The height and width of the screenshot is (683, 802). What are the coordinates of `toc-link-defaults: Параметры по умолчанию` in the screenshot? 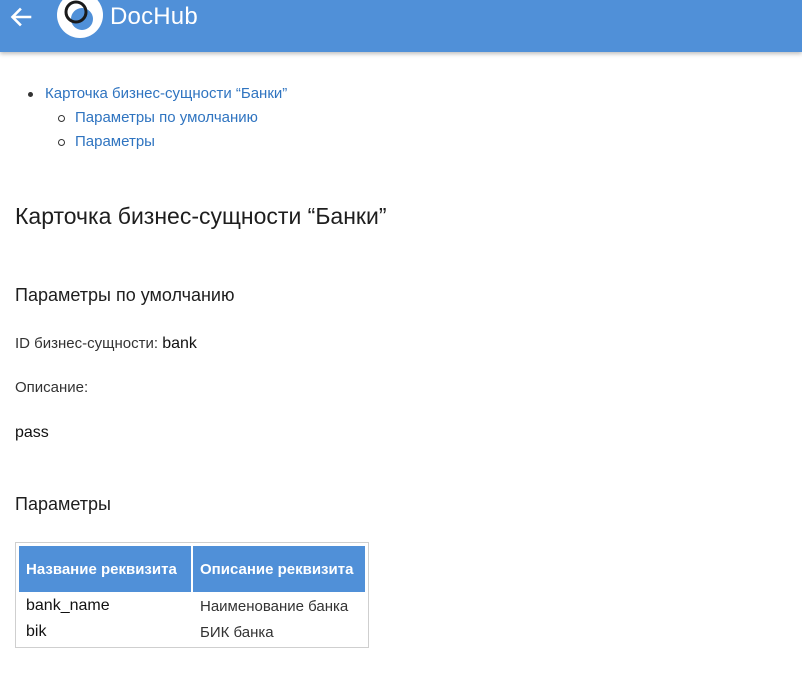 It's located at (166, 118).